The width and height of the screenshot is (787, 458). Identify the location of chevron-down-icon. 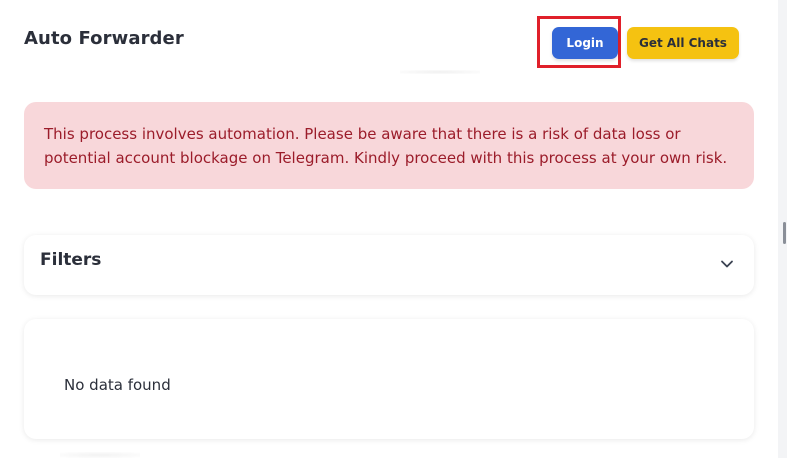
(727, 264).